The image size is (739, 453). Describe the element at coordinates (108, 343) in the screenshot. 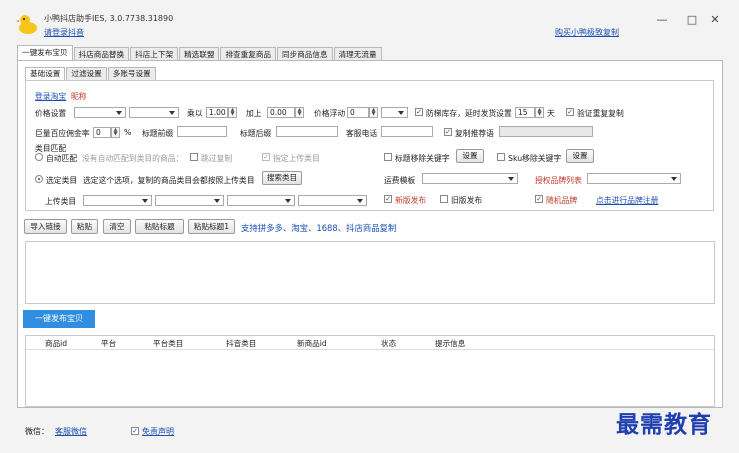

I see `col-platform: 平台` at that location.